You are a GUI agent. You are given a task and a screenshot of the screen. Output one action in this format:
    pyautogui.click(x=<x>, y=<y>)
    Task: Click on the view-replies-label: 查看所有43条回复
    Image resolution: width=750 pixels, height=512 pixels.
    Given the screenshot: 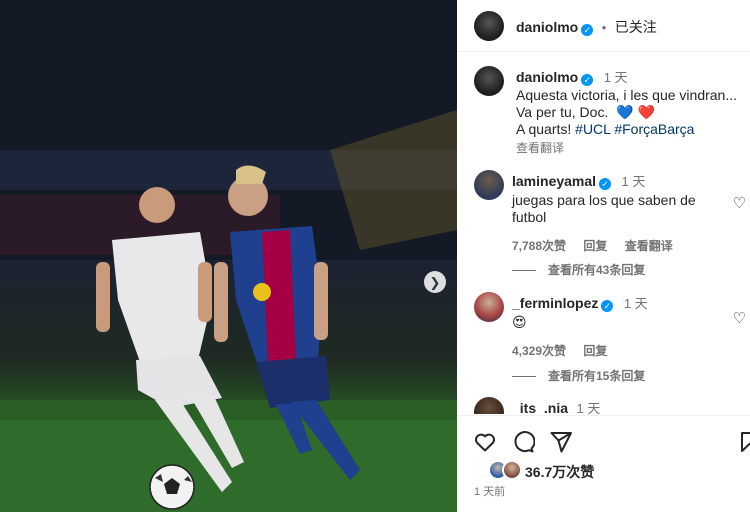 What is the action you would take?
    pyautogui.click(x=597, y=270)
    